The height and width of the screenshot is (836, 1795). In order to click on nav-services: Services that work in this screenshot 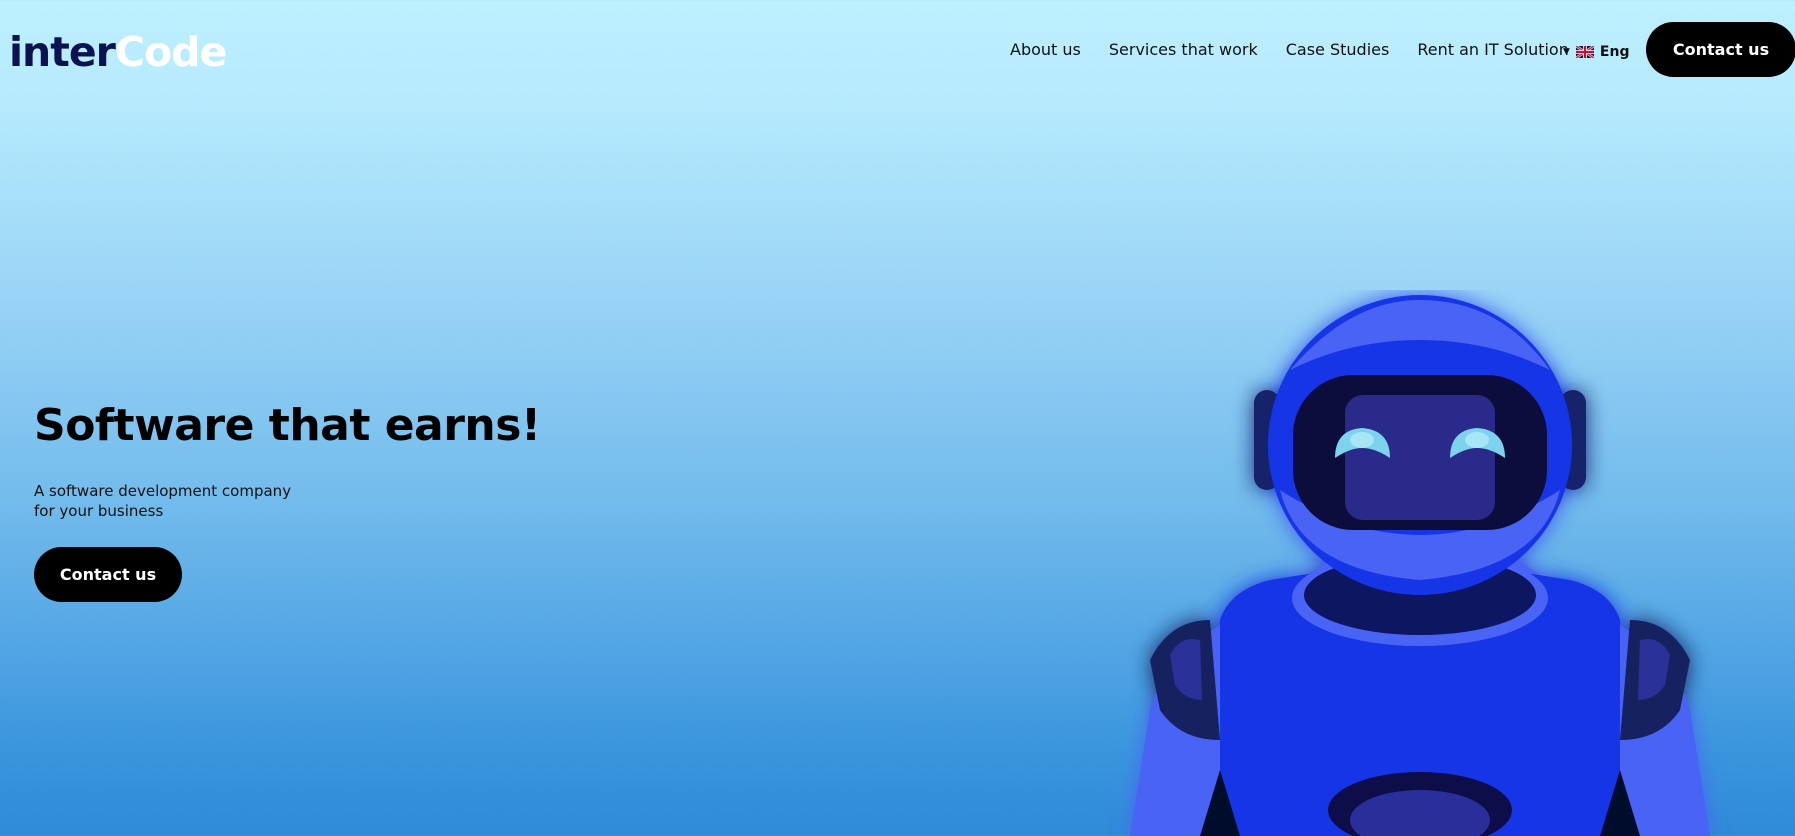, I will do `click(1183, 49)`.